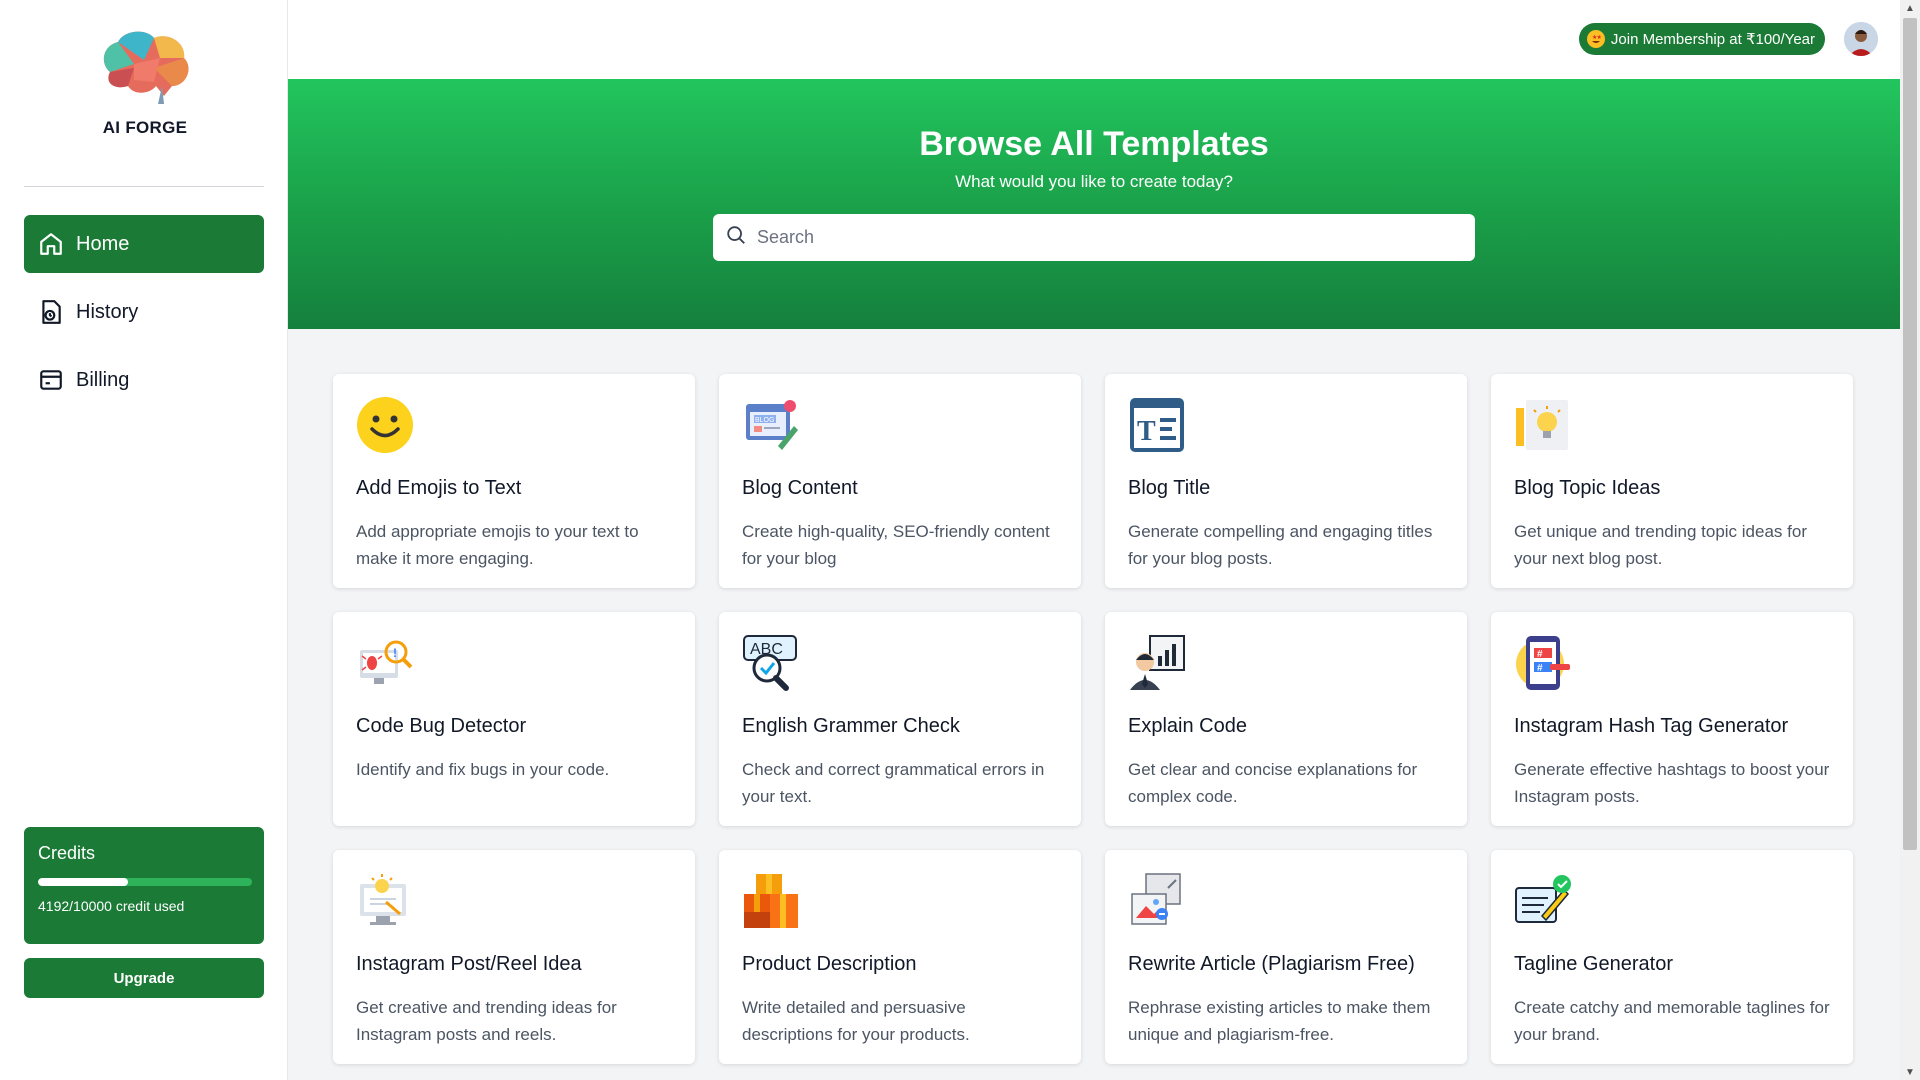  I want to click on template-title: Code Bug Detector, so click(441, 726).